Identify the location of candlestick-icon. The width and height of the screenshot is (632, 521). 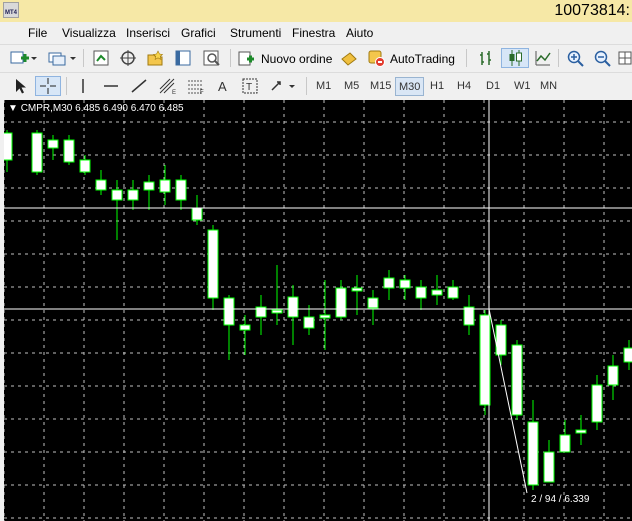
(515, 58).